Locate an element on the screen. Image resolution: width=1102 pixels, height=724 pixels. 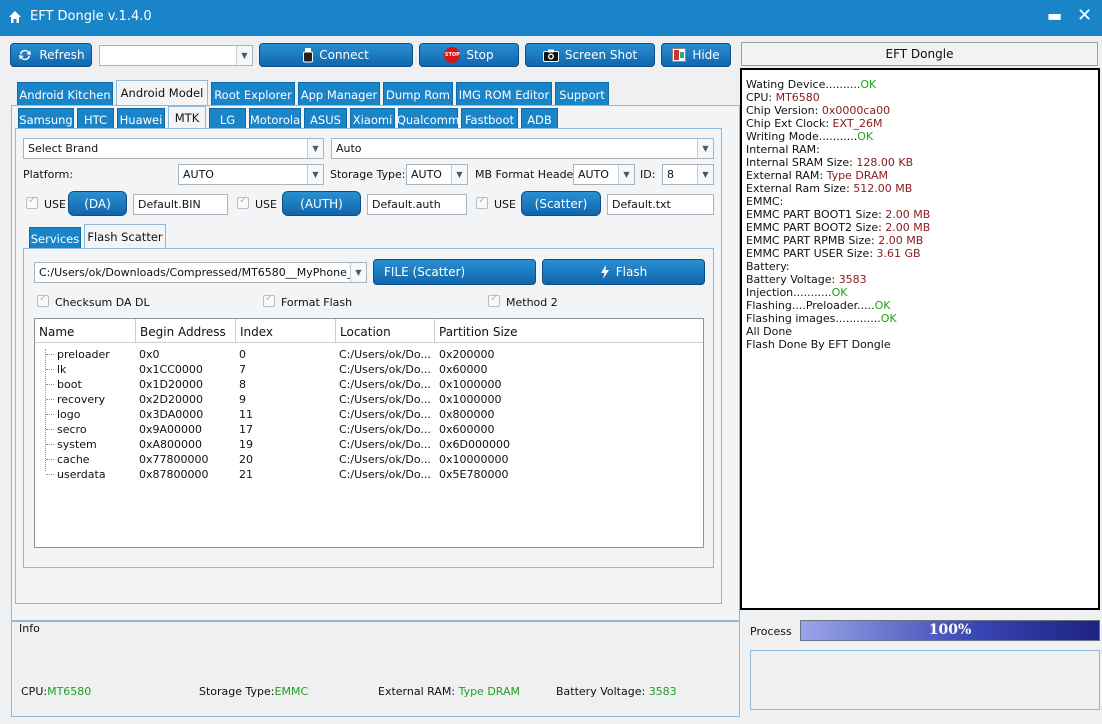
auth-file-field: Default.auth is located at coordinates (417, 204).